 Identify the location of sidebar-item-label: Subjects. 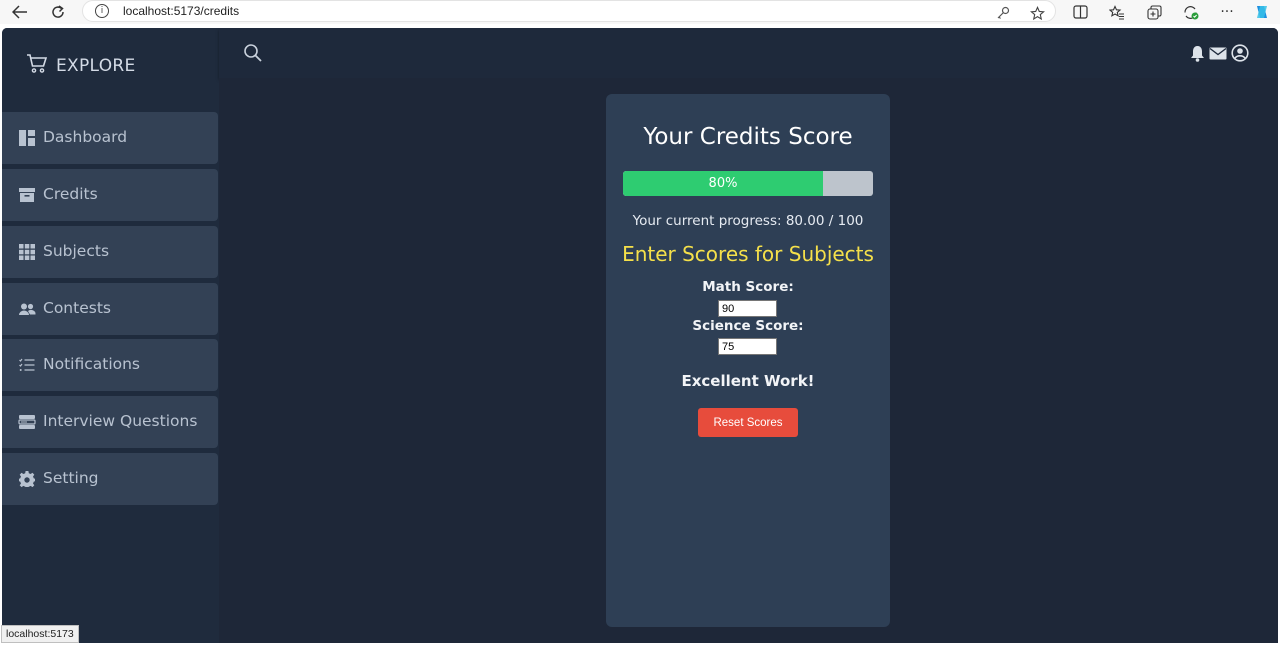
(76, 251).